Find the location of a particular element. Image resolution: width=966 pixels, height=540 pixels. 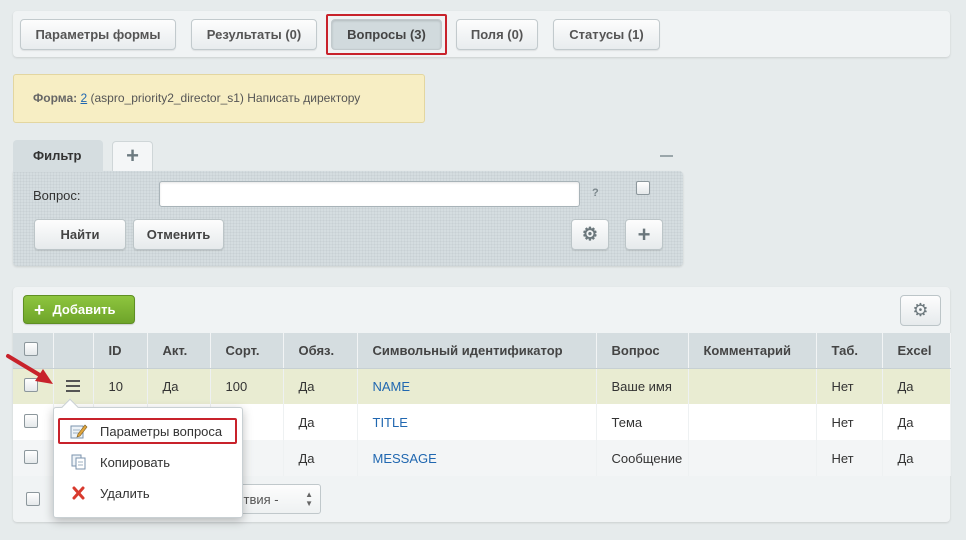

hamburger-menu-icon is located at coordinates (72, 386).